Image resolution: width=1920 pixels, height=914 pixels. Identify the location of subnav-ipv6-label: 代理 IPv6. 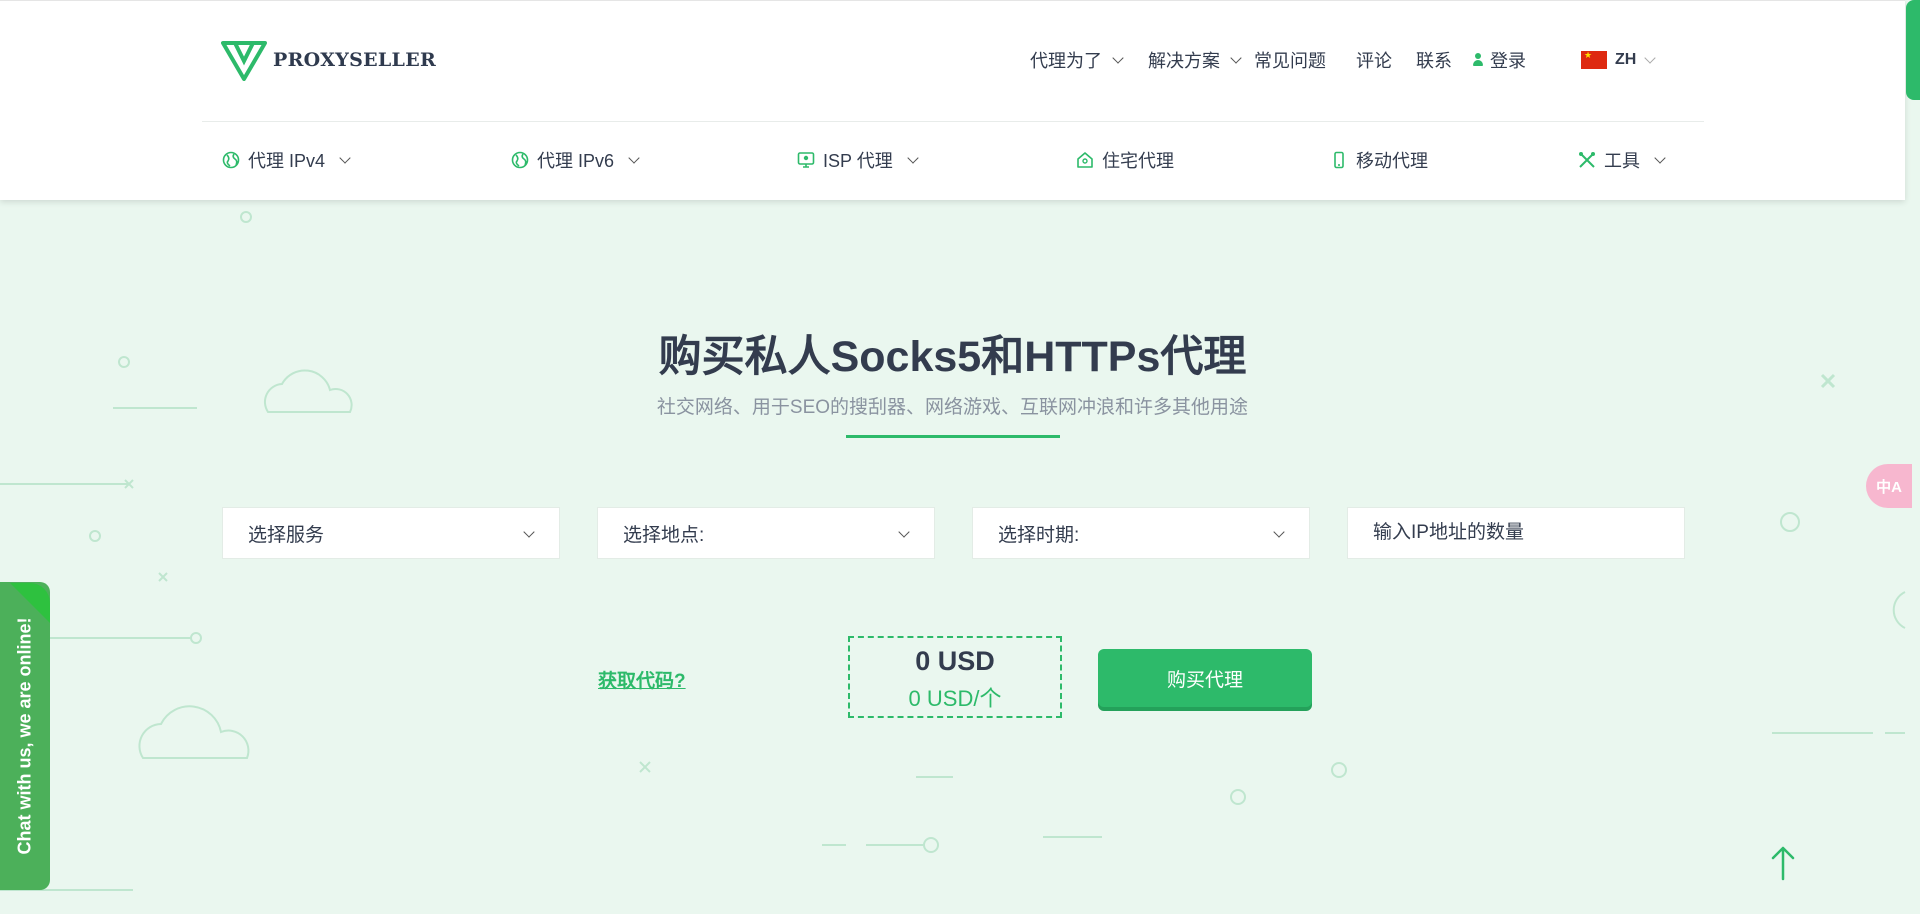
(576, 161).